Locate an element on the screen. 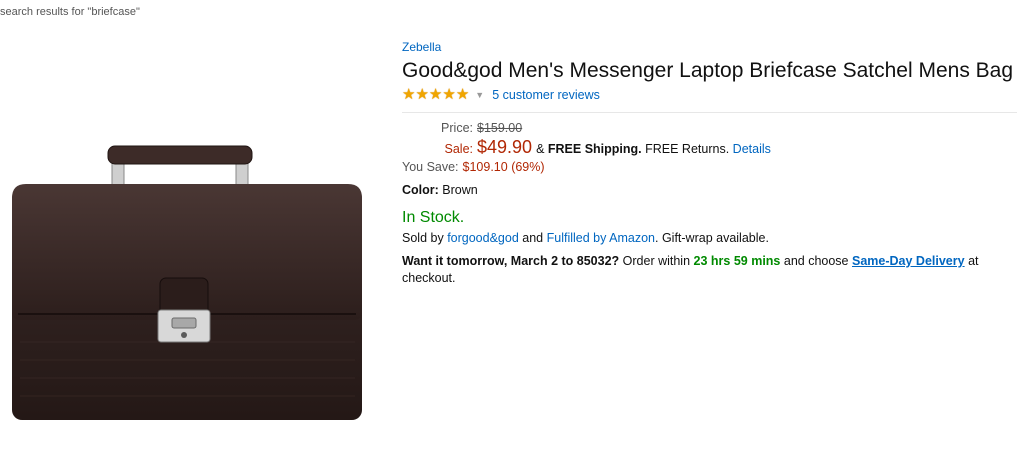  free-returns: FREE Returns. is located at coordinates (687, 149).